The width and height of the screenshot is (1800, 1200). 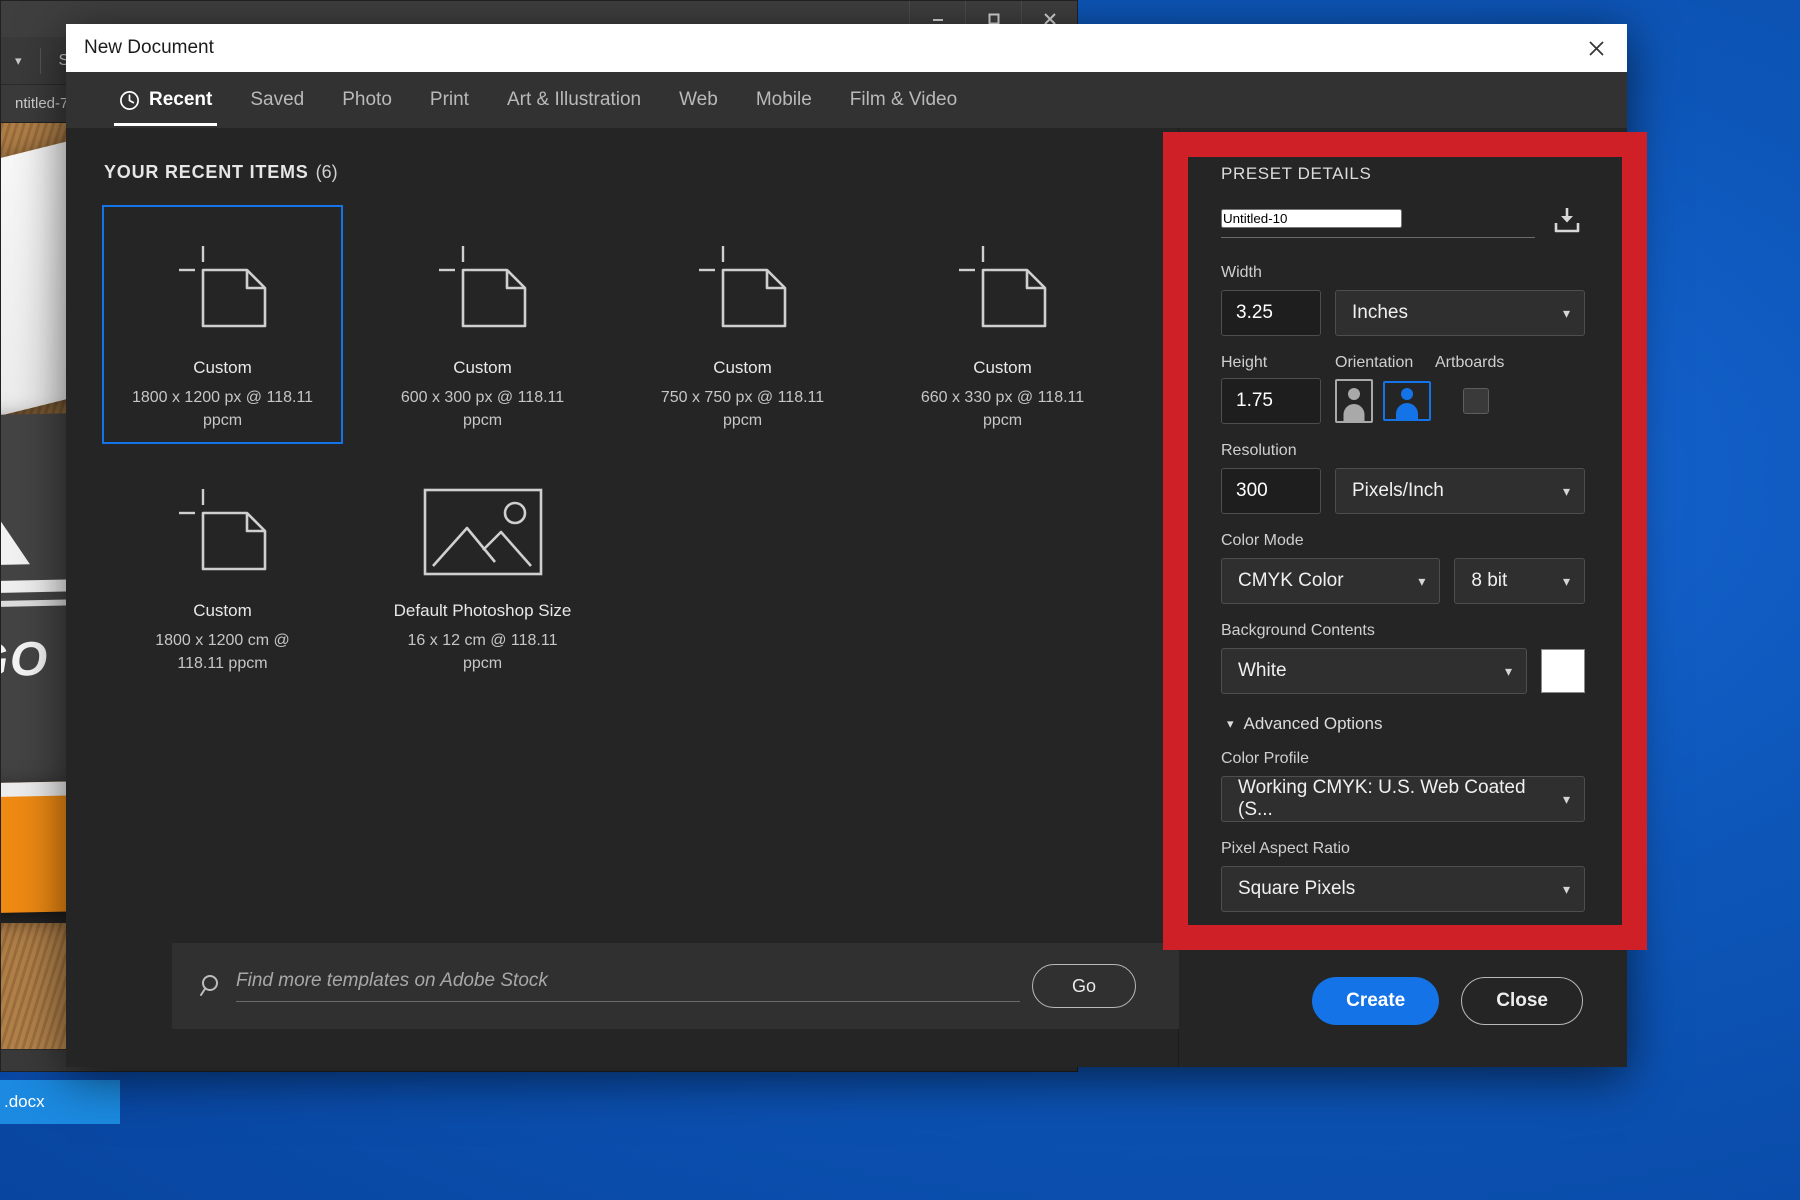 I want to click on color-profile-label: Color Profile, so click(x=1265, y=758).